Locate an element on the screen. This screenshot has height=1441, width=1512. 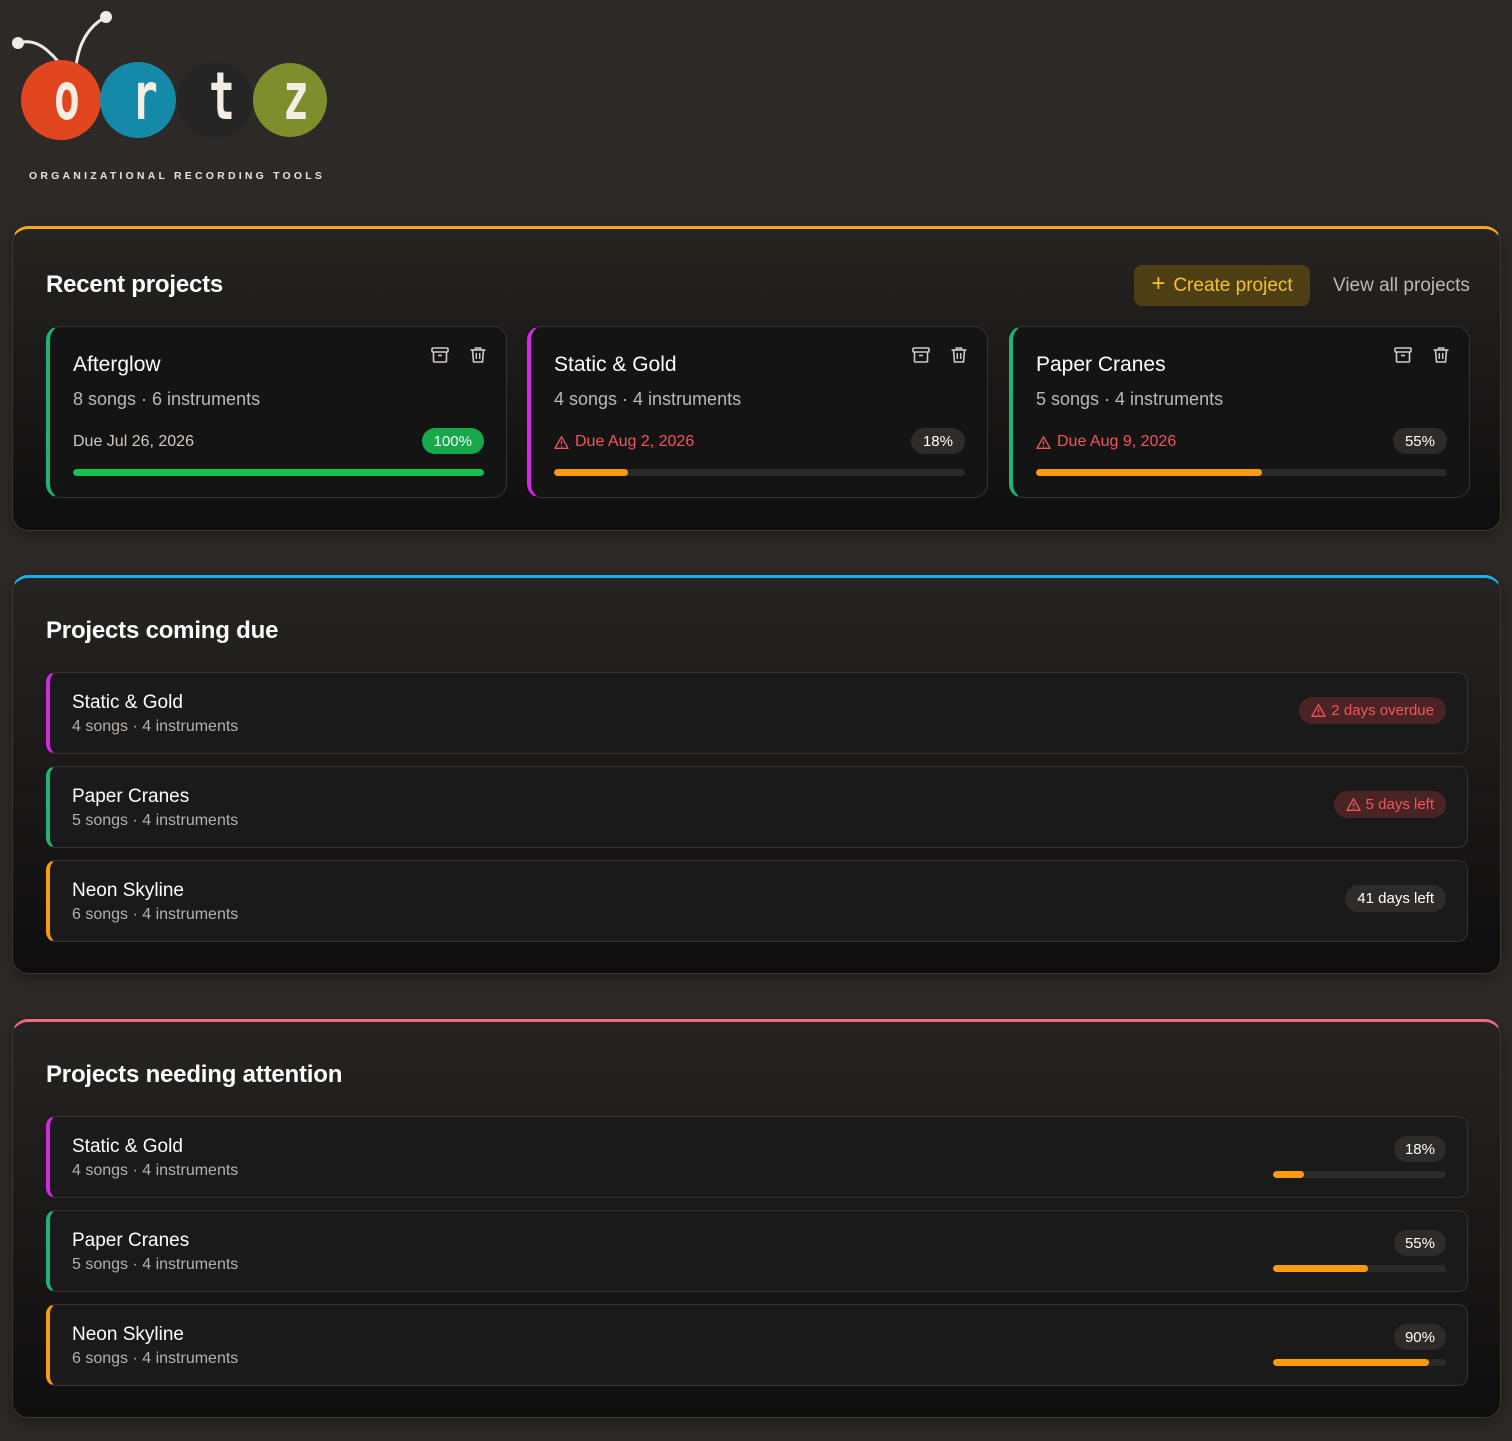
view-all-projects-link: View all projects is located at coordinates (1401, 286).